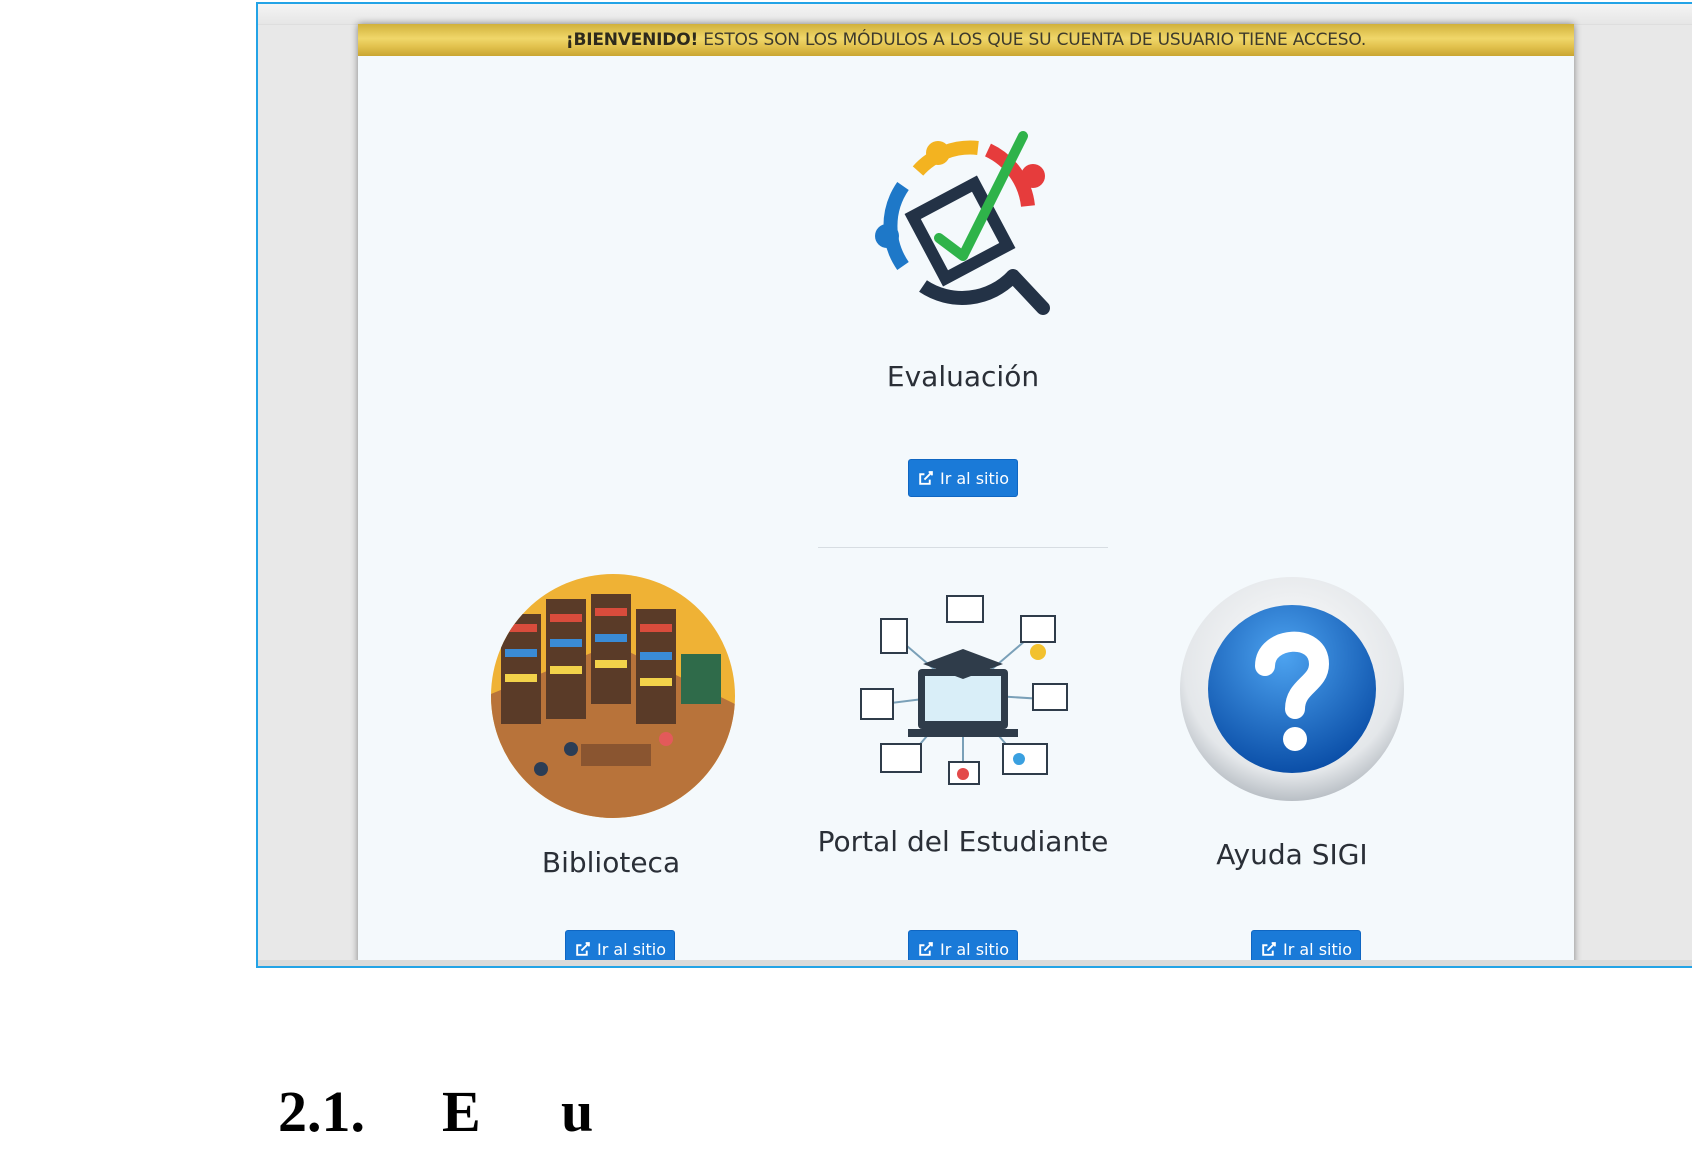  I want to click on module-evaluacion: Evaluación, so click(963, 254).